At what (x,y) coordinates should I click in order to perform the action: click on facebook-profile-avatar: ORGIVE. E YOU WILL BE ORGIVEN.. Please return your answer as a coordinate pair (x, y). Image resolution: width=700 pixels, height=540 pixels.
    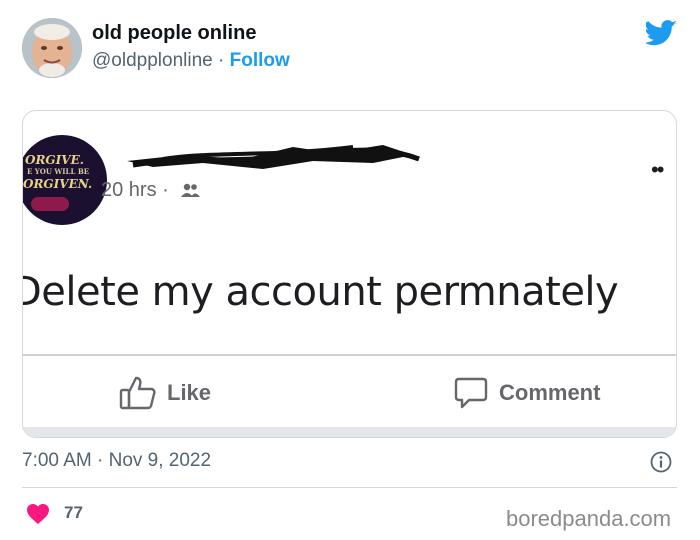
    Looking at the image, I should click on (65, 180).